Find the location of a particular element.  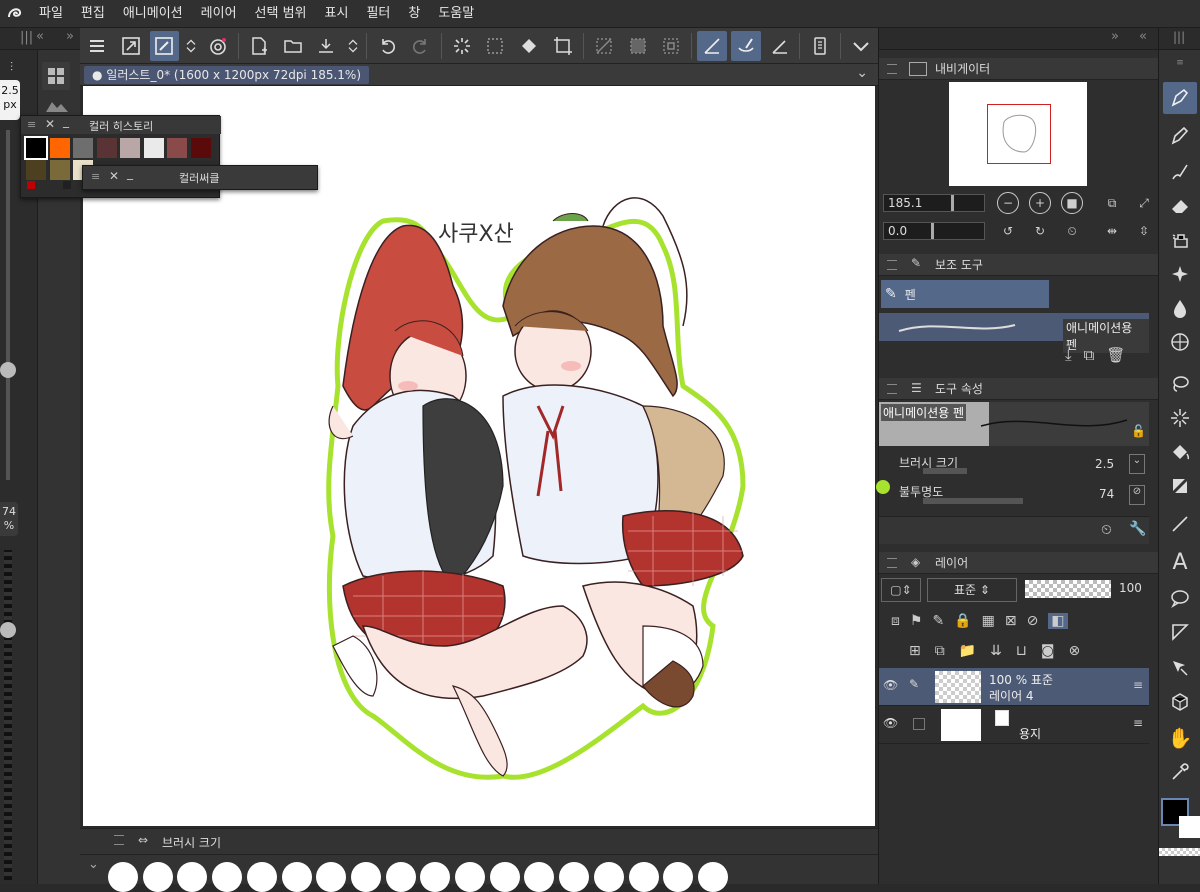

rotation-field: 0.0 is located at coordinates (934, 231).